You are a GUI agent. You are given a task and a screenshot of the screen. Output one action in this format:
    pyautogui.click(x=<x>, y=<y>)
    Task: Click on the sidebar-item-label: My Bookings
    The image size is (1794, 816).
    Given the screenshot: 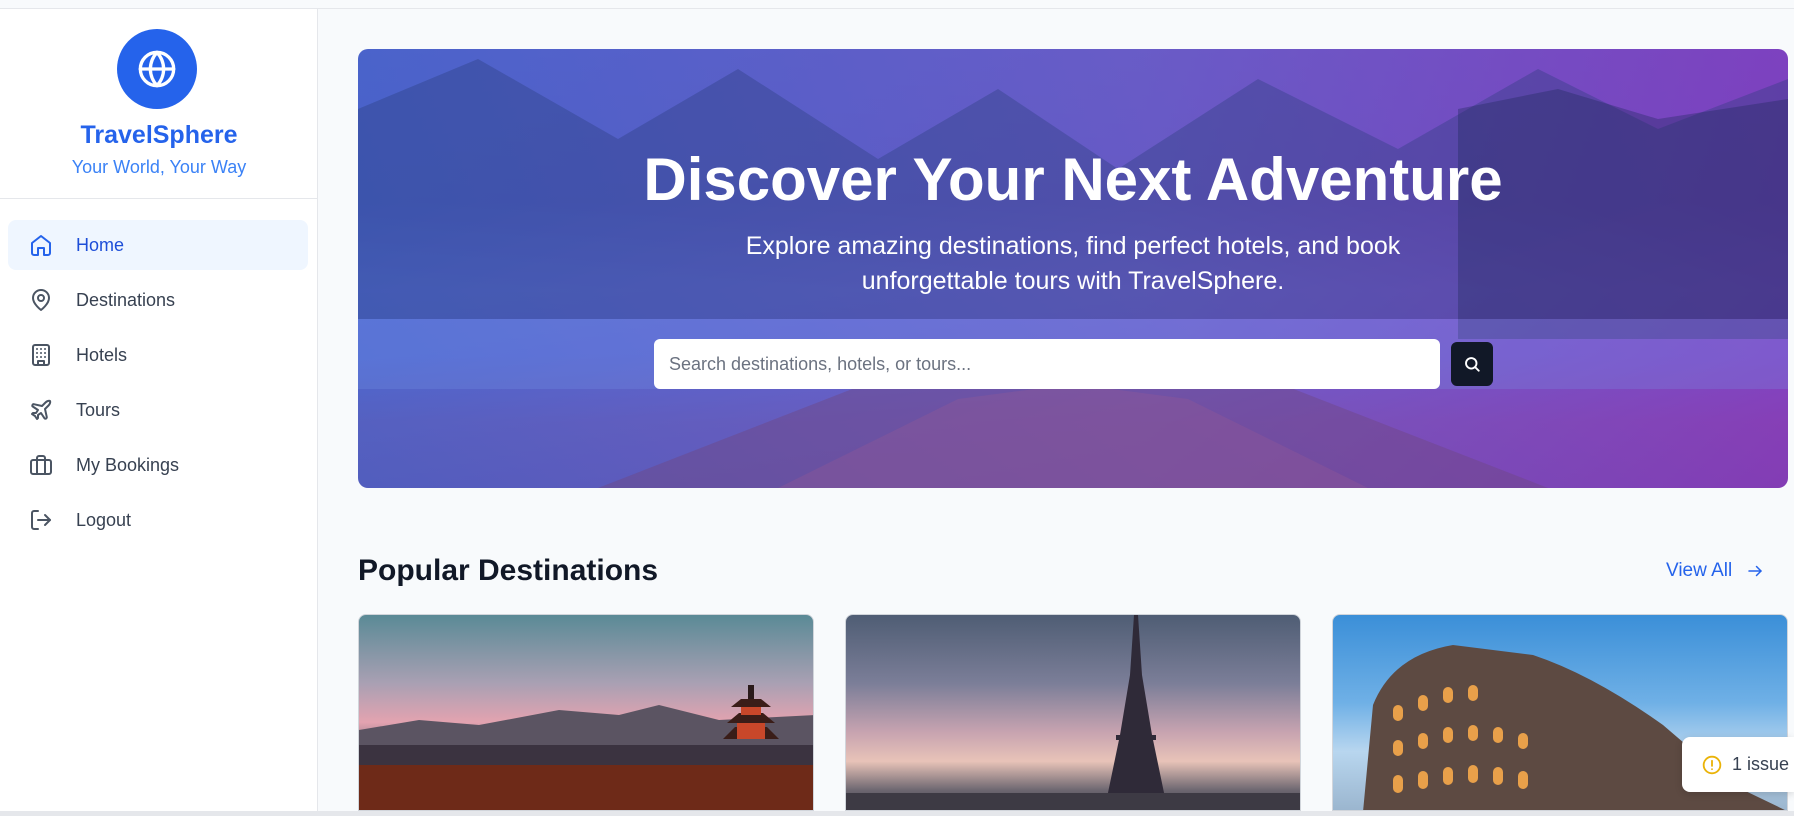 What is the action you would take?
    pyautogui.click(x=128, y=464)
    